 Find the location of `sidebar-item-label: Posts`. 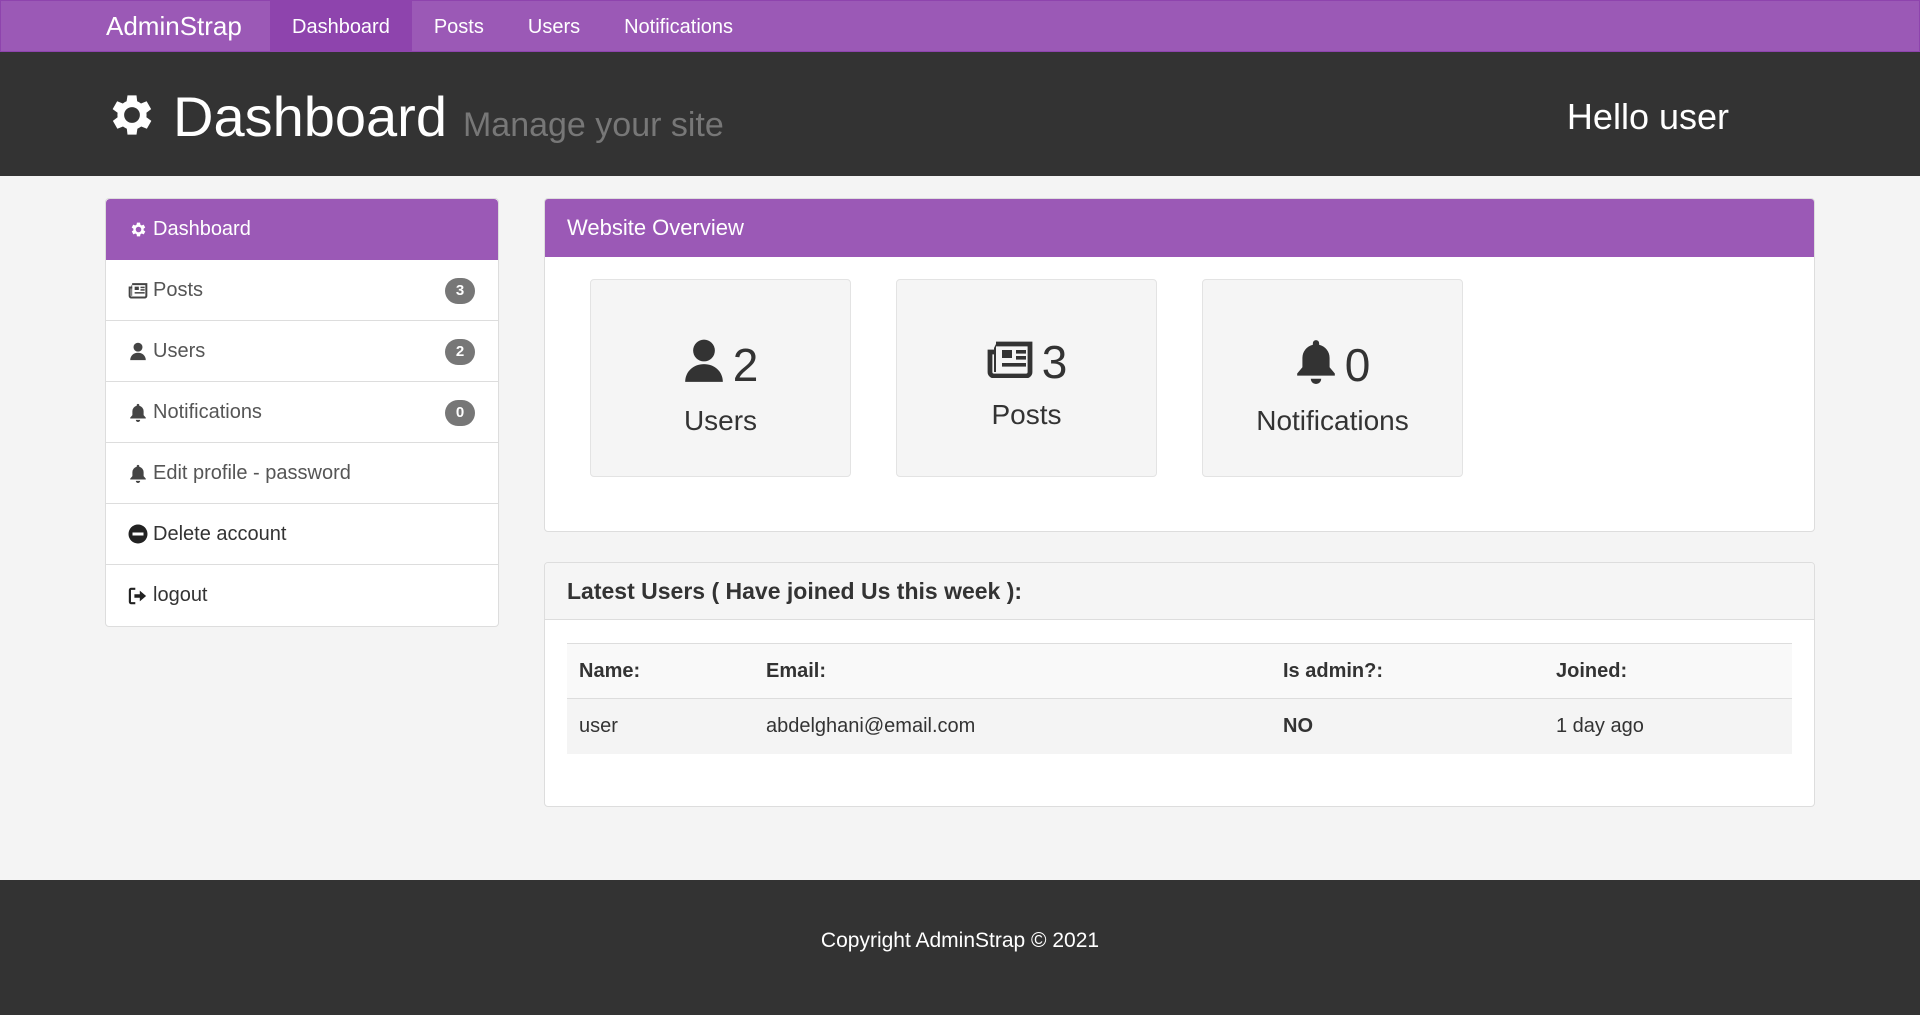

sidebar-item-label: Posts is located at coordinates (178, 289).